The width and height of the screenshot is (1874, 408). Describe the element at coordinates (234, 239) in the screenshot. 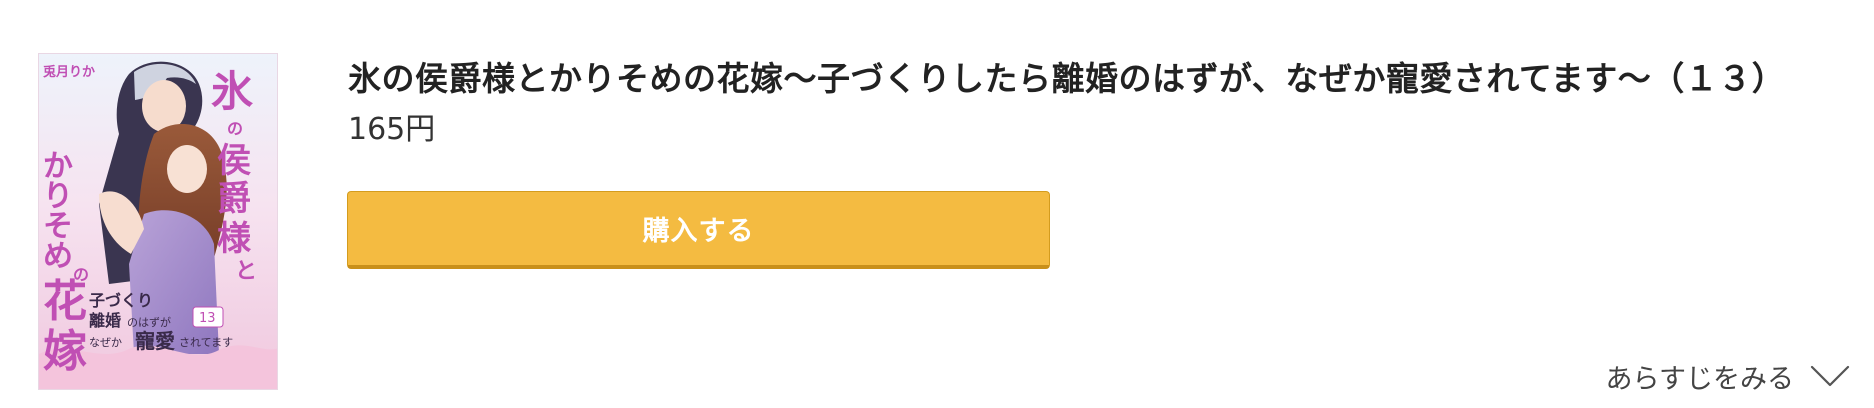

I see `svg-text: 様` at that location.